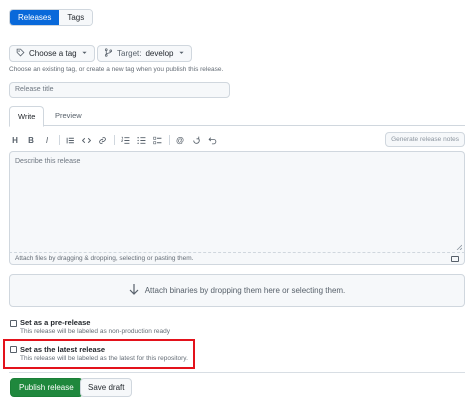  I want to click on release-title-placeholder: Release title, so click(34, 89).